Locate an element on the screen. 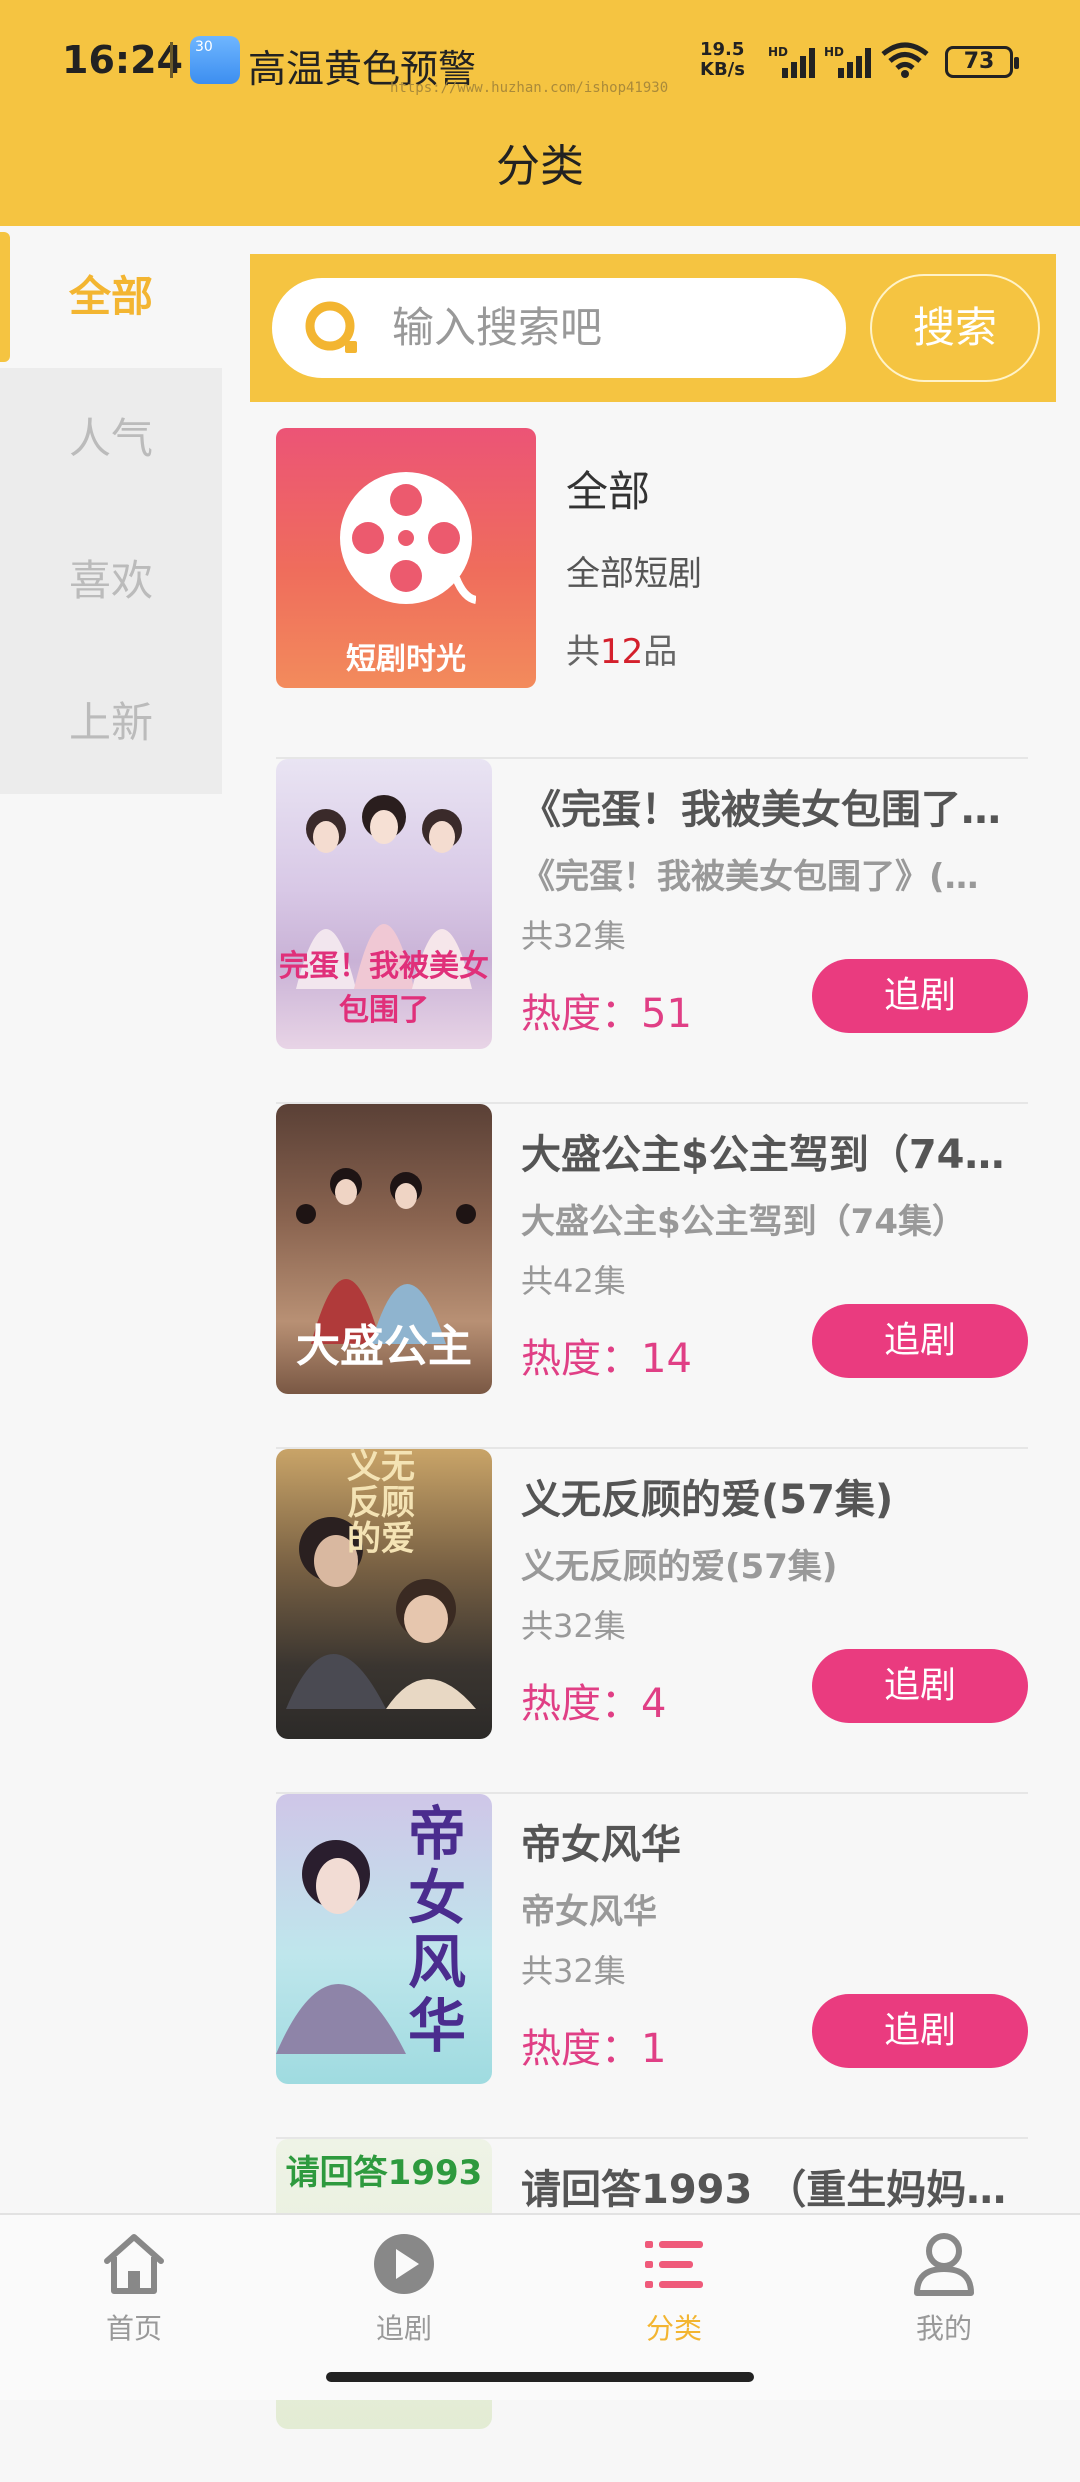 This screenshot has height=2482, width=1080. wifi-icon is located at coordinates (905, 60).